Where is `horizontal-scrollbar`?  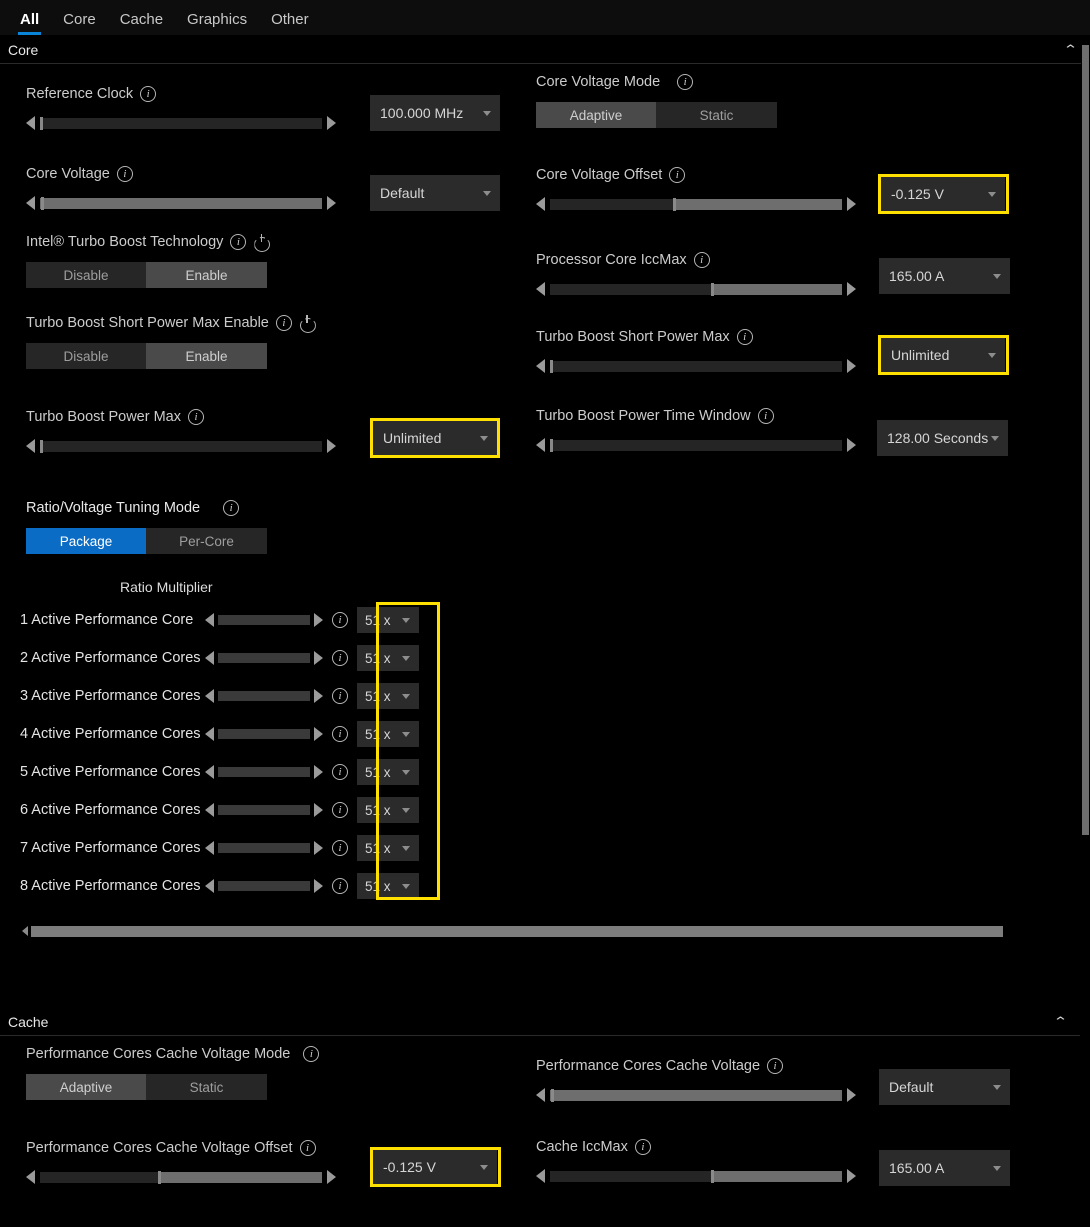
horizontal-scrollbar is located at coordinates (517, 931).